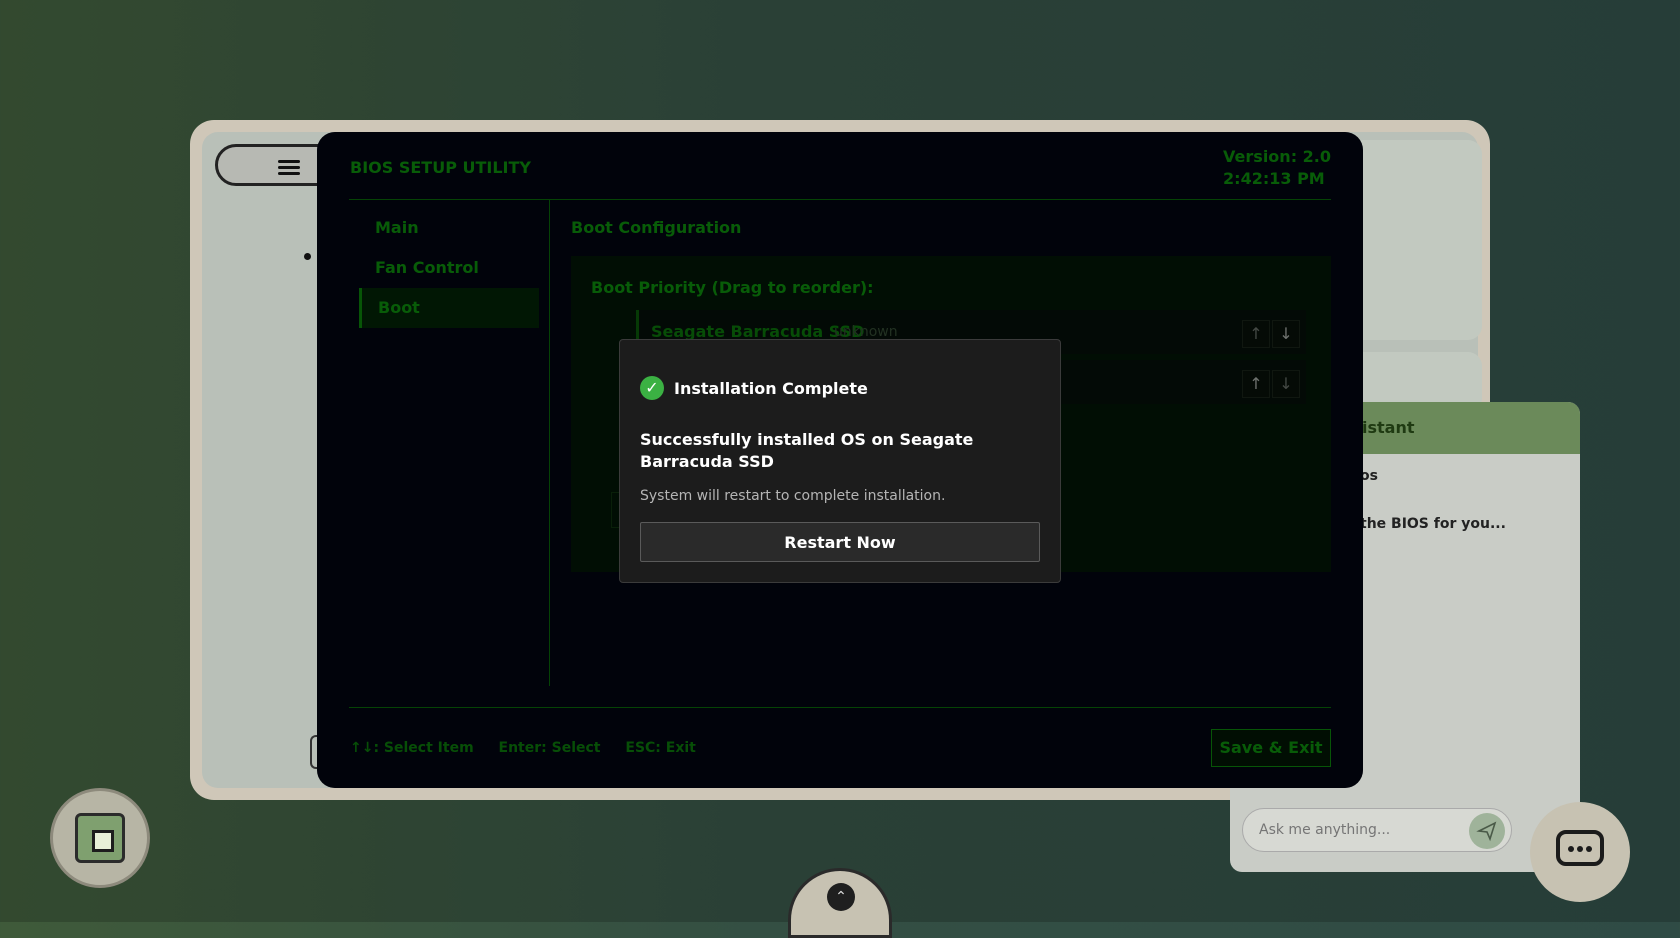 The height and width of the screenshot is (938, 1680). I want to click on dialog-title: Installation Complete, so click(771, 388).